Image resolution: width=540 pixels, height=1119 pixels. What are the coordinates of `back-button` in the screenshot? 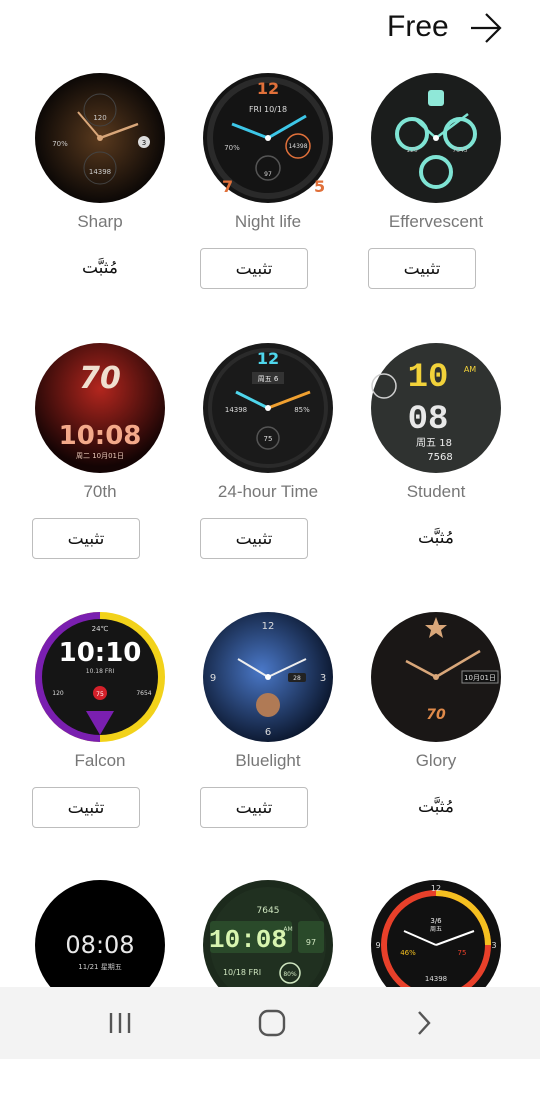 It's located at (424, 1023).